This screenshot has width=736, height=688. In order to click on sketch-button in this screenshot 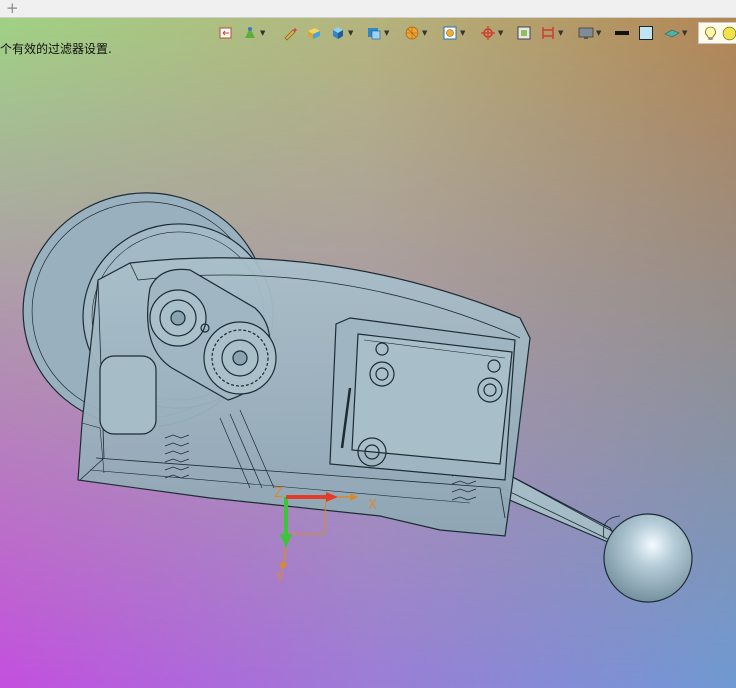, I will do `click(290, 33)`.